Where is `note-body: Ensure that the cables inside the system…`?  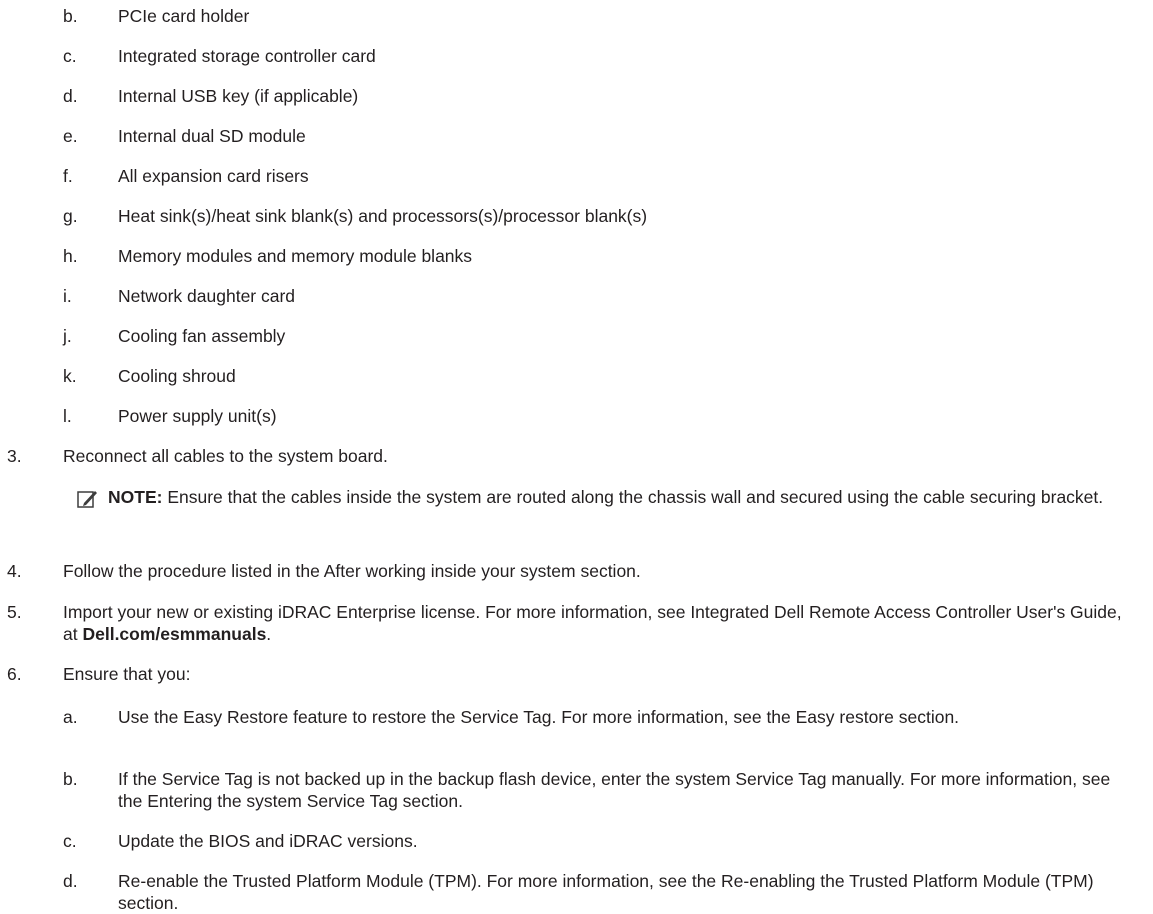
note-body: Ensure that the cables inside the system… is located at coordinates (633, 497).